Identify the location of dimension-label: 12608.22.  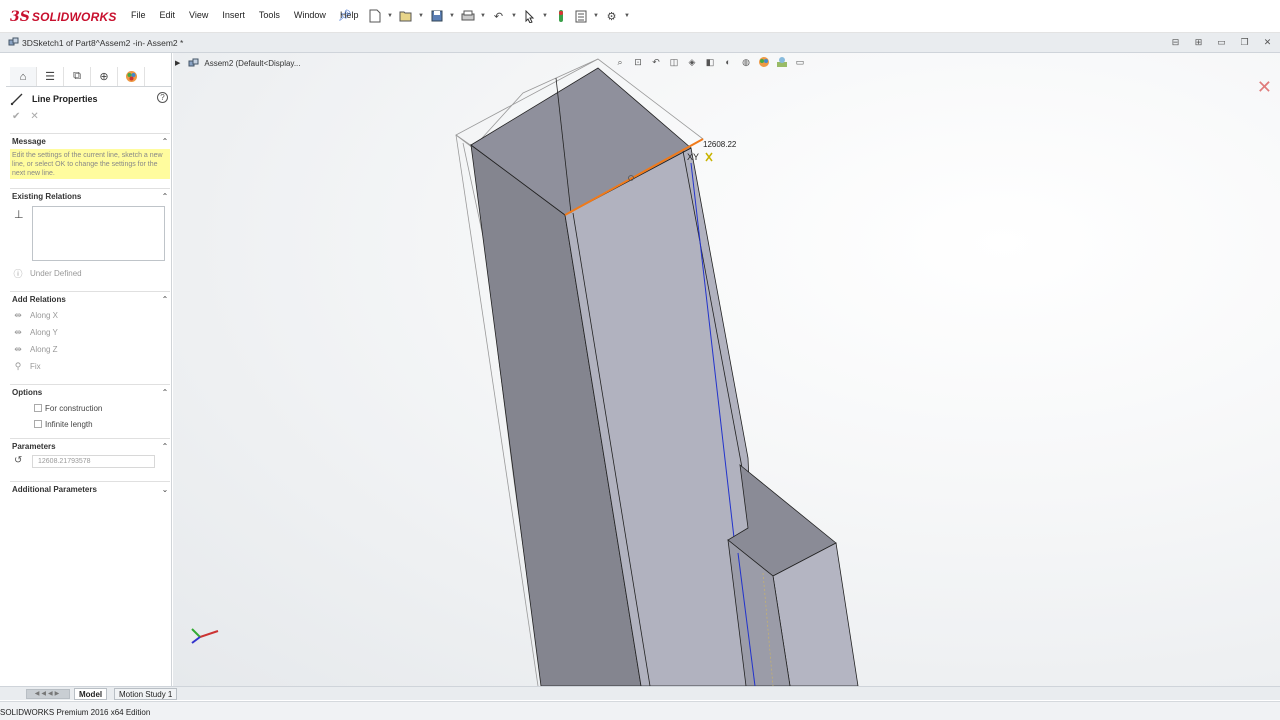
(720, 144).